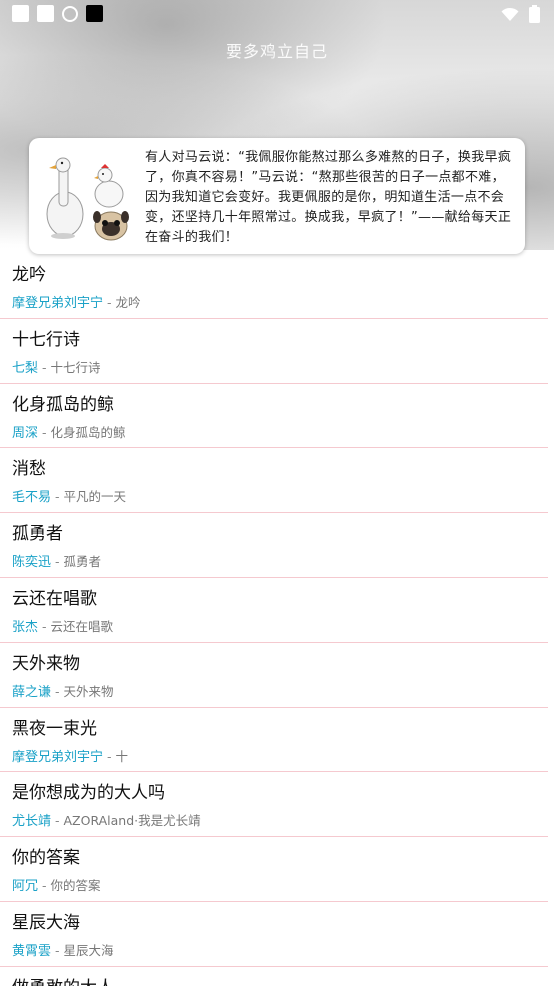 This screenshot has height=986, width=554. Describe the element at coordinates (274, 934) in the screenshot. I see `song-list-item: 星辰大海 黄霄雲 - 星辰大海` at that location.